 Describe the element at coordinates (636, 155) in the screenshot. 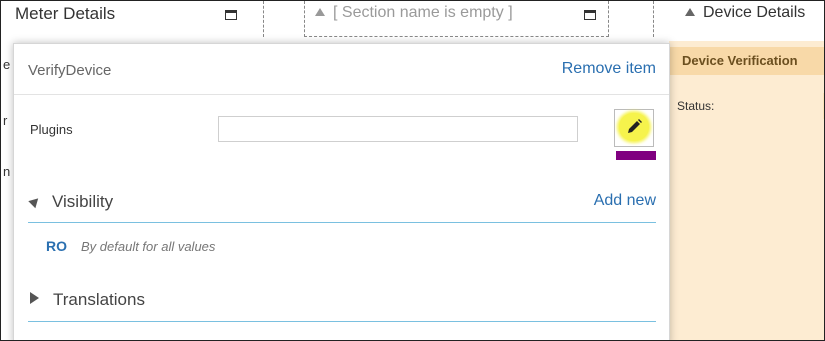

I see `selection-marker` at that location.